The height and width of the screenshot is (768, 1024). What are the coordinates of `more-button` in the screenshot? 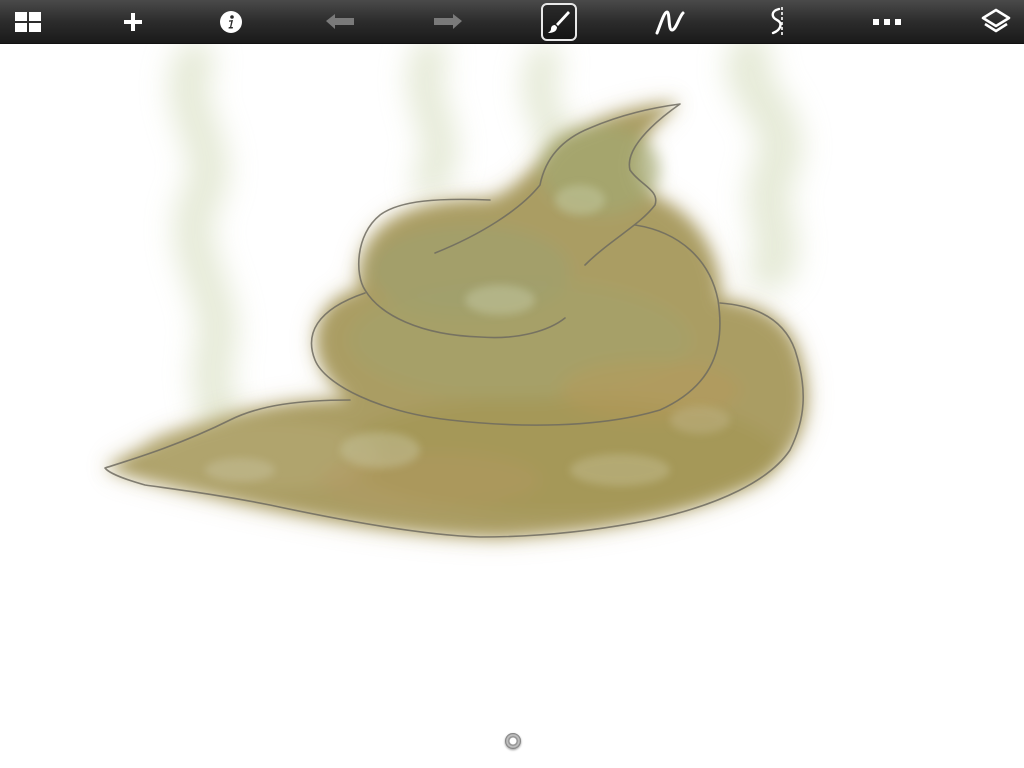 It's located at (887, 22).